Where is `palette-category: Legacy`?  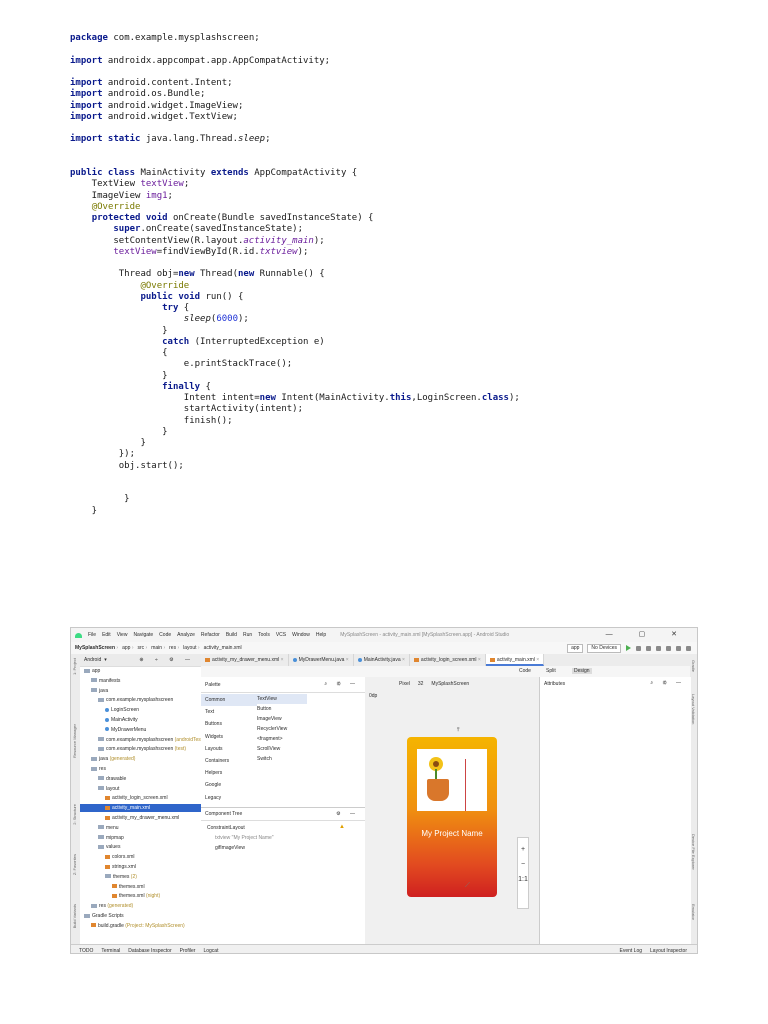
palette-category: Legacy is located at coordinates (229, 798).